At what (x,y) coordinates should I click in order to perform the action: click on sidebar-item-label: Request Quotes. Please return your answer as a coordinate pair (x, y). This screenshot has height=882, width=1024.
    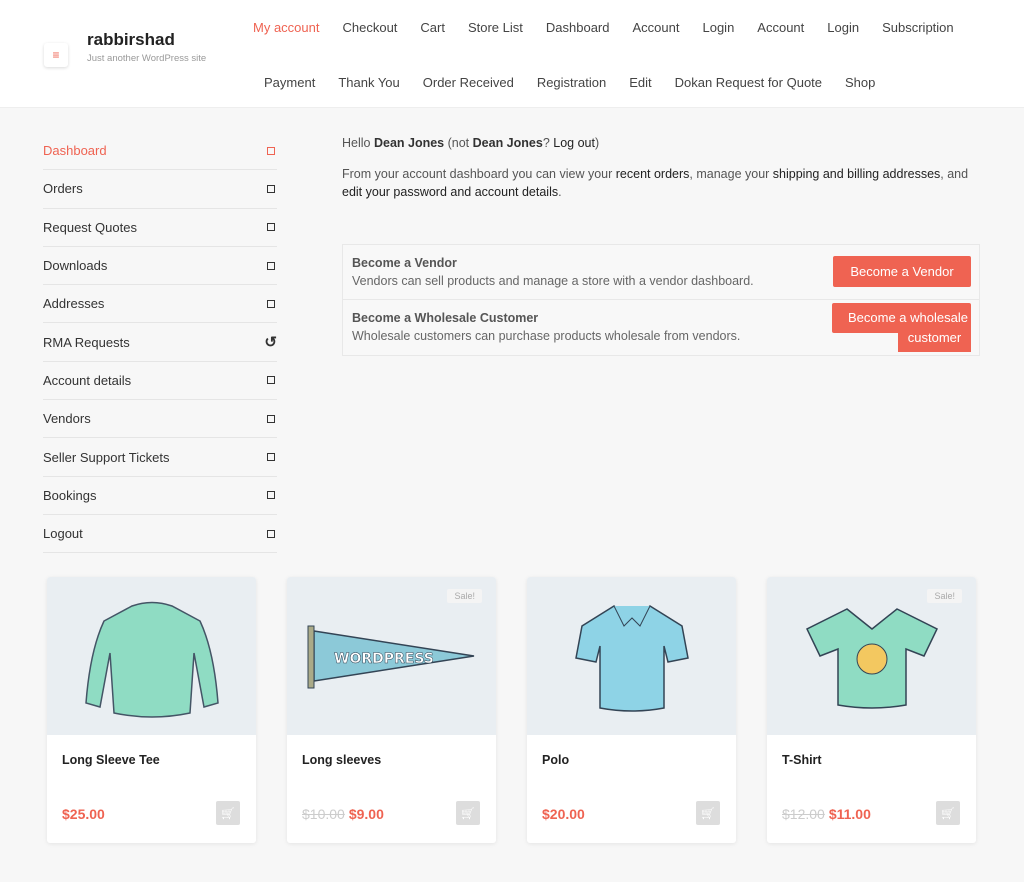
    Looking at the image, I should click on (90, 227).